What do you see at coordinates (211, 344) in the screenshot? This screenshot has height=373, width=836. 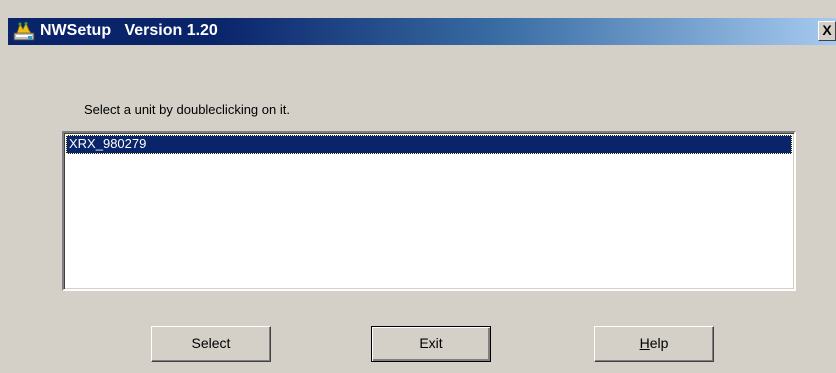 I see `select-button: Select` at bounding box center [211, 344].